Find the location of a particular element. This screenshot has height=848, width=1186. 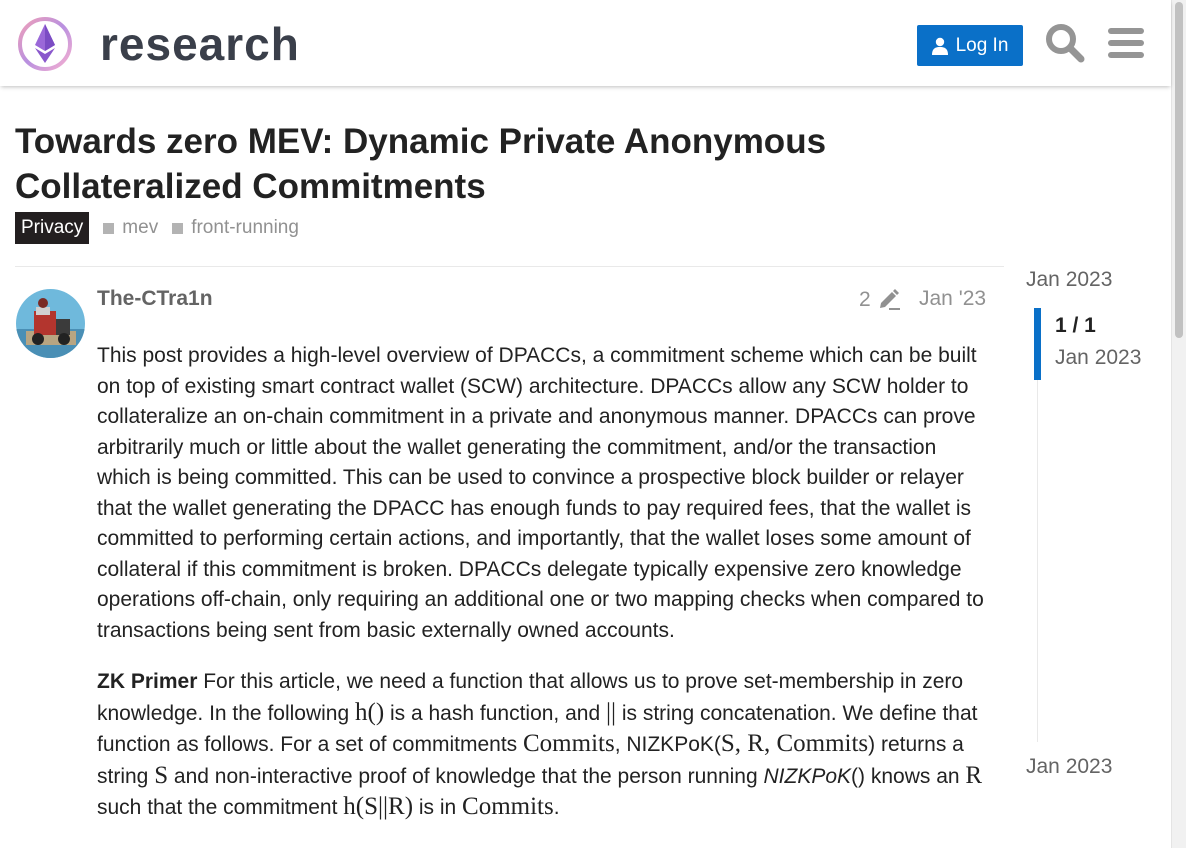

zk-primer-heading: ZK Primer is located at coordinates (147, 681).